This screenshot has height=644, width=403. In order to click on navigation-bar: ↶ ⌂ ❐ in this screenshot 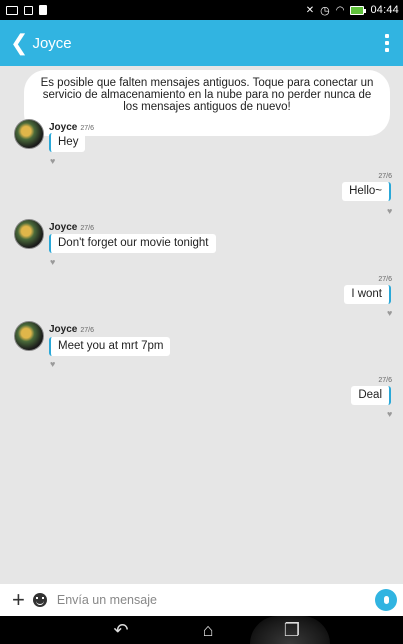, I will do `click(201, 630)`.